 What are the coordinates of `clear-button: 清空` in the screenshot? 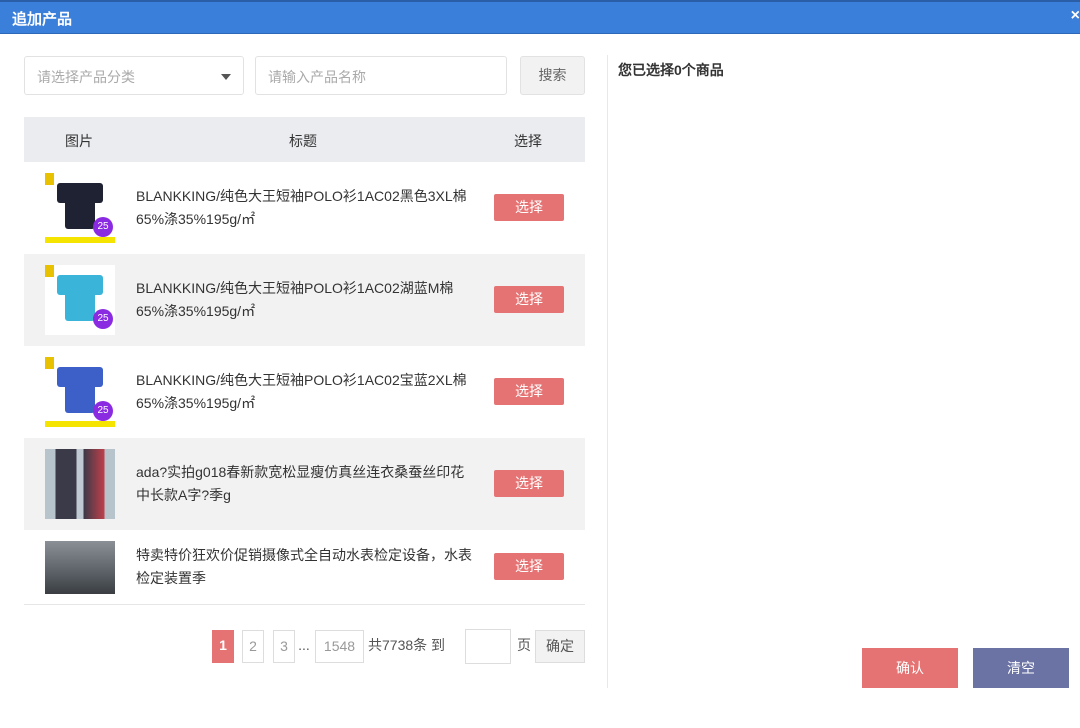 It's located at (1021, 668).